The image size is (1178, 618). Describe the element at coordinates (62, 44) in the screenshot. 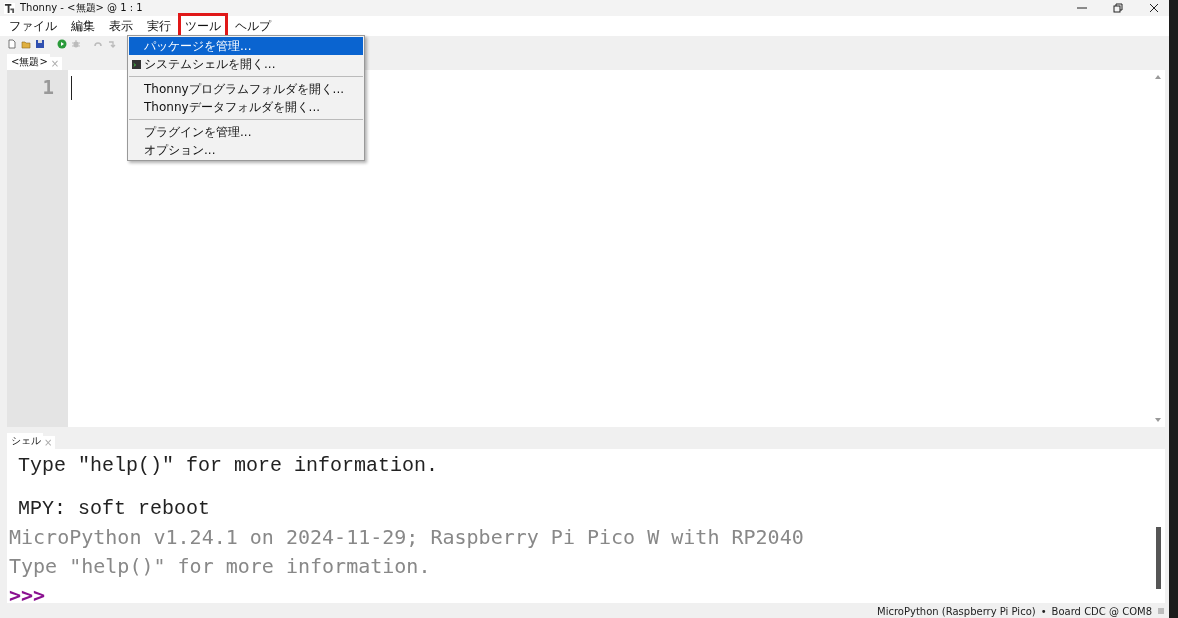

I see `run-icon` at that location.